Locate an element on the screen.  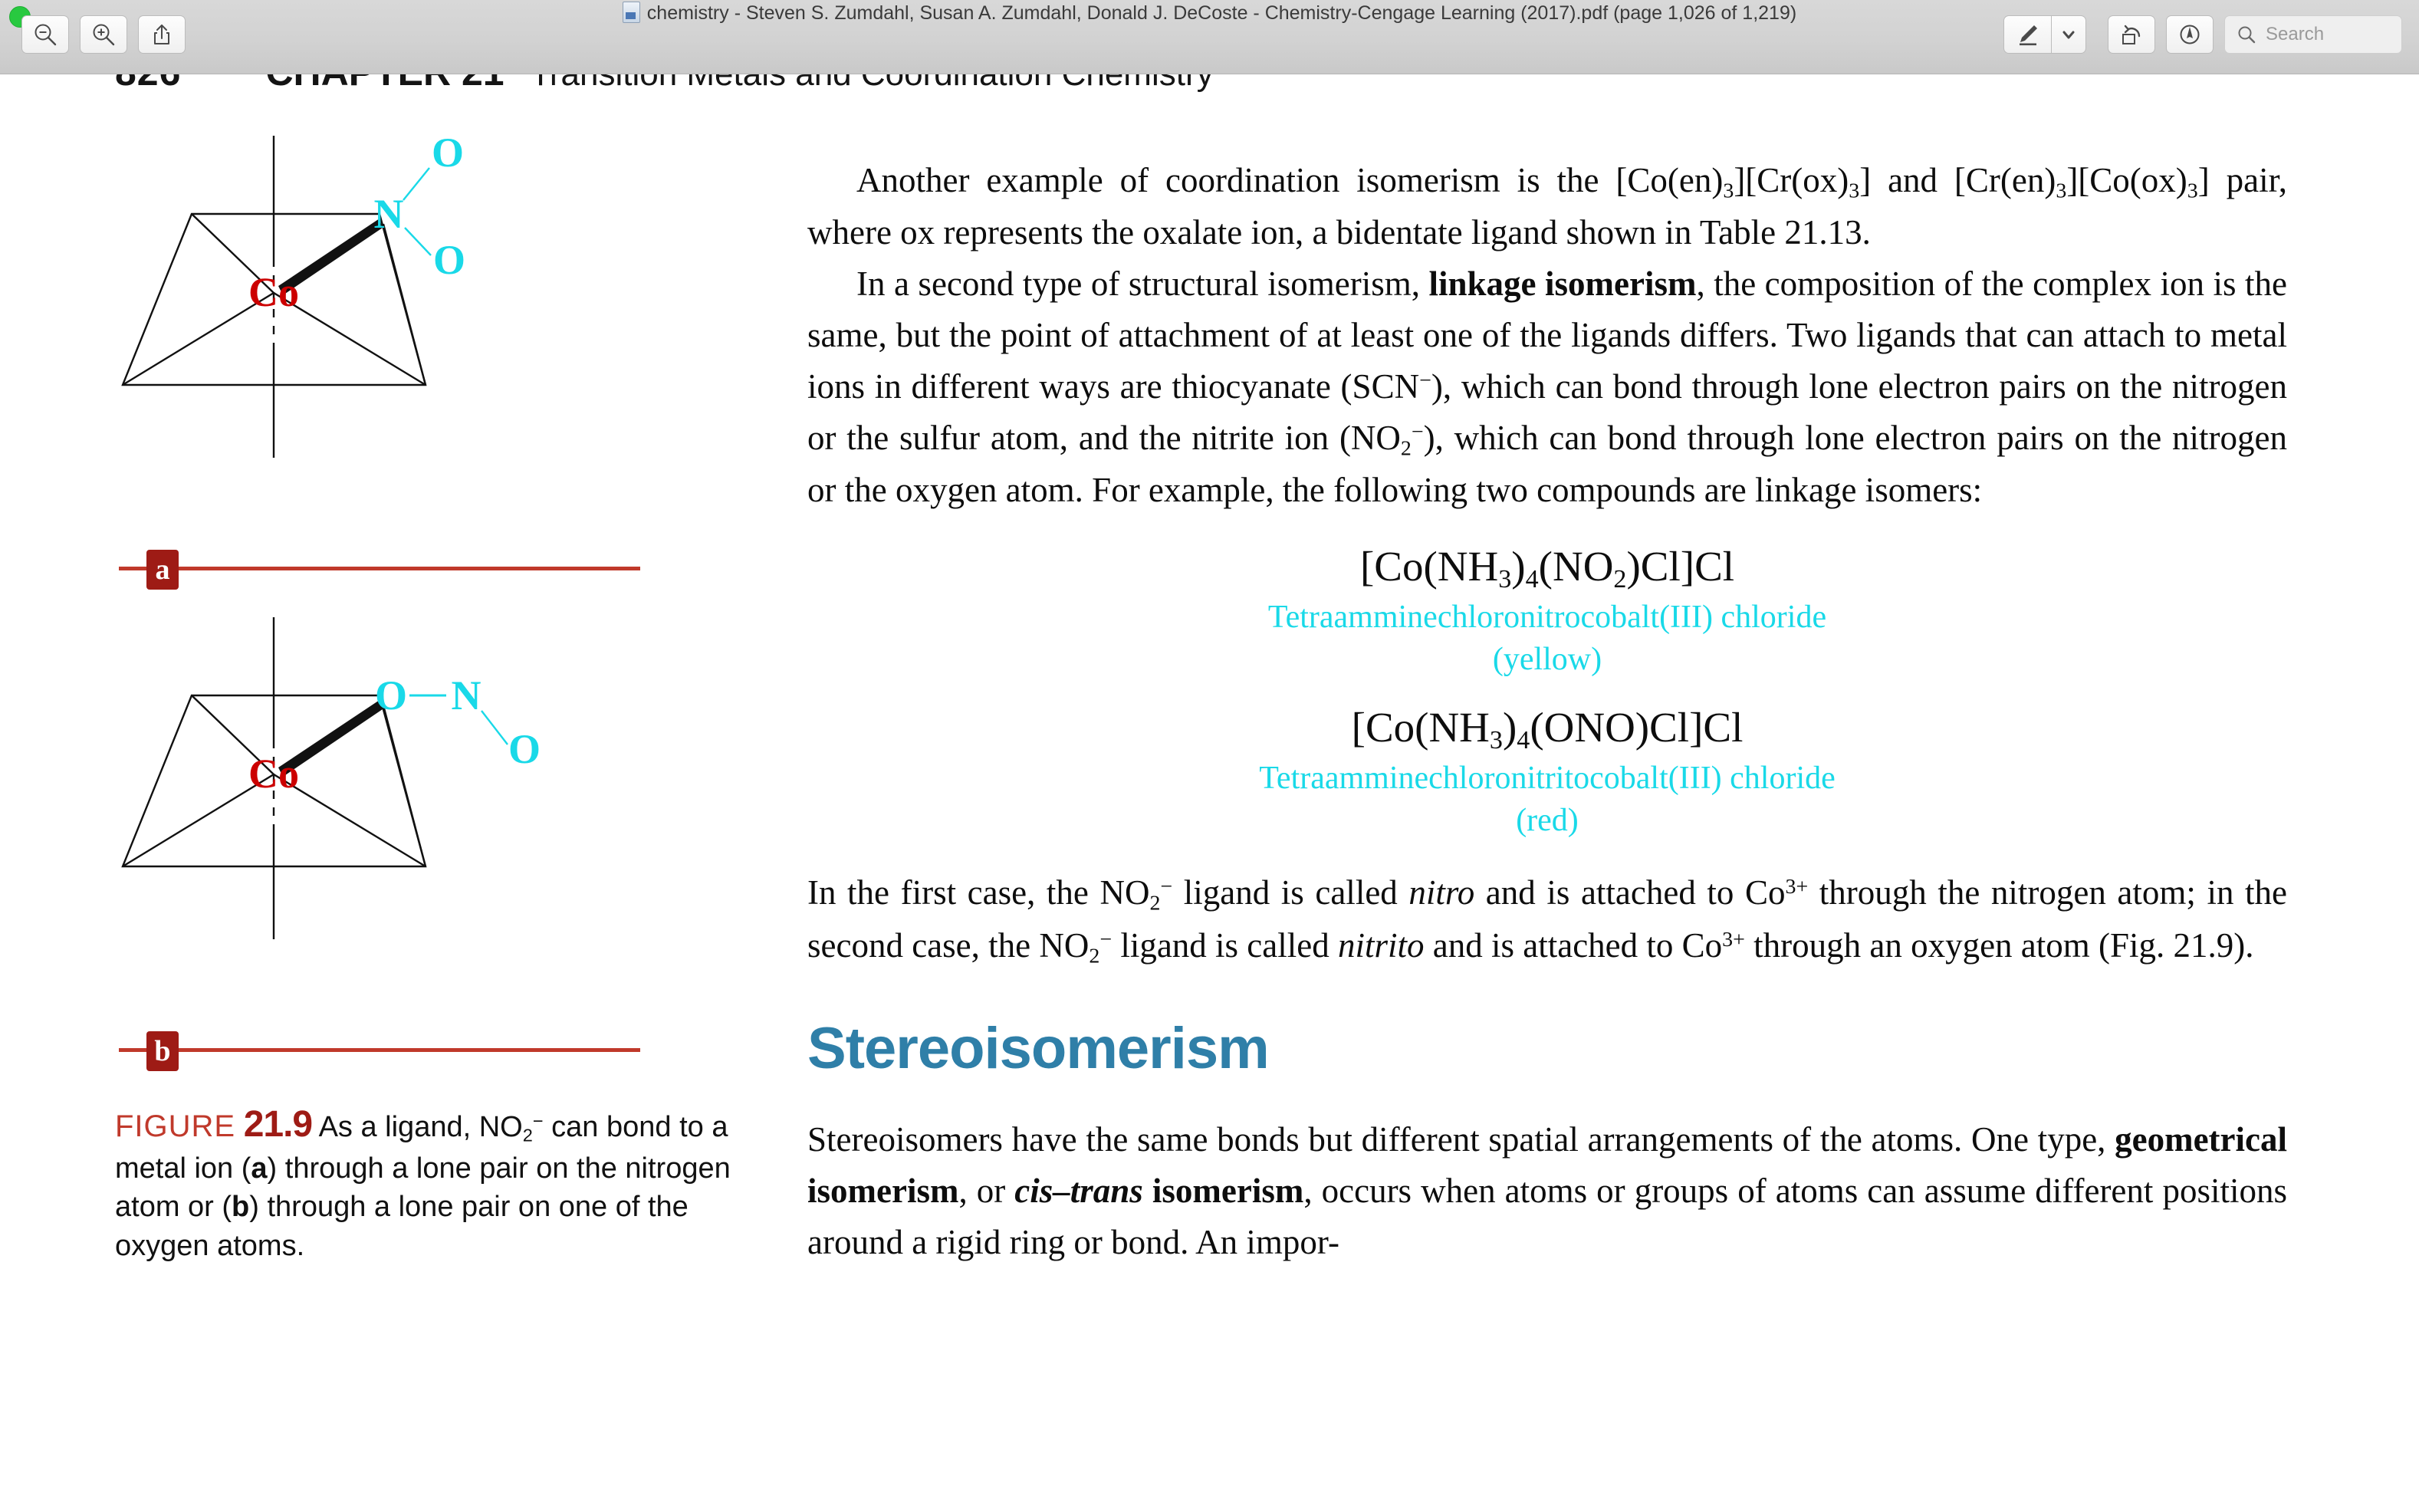
compound-1-color-note: (yellow) is located at coordinates (1547, 659).